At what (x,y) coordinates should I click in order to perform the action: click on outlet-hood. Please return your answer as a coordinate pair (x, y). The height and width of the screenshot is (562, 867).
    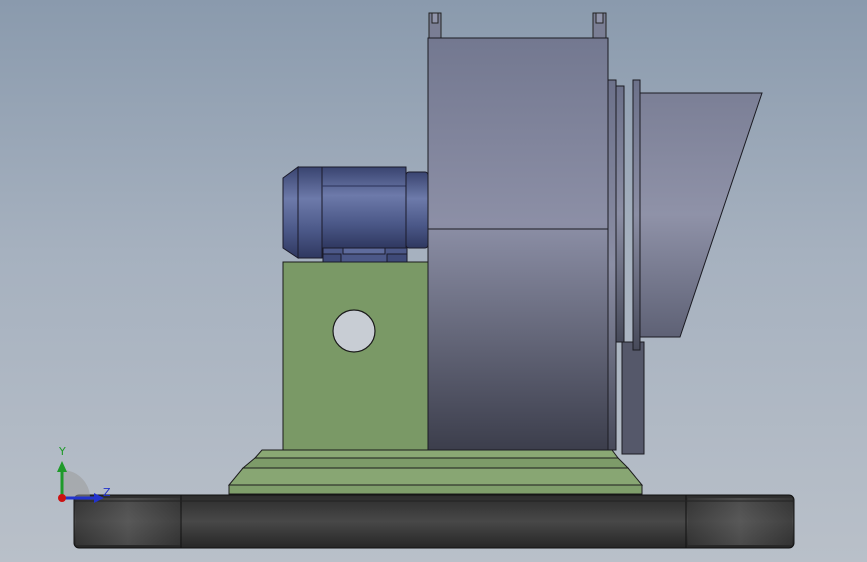
    Looking at the image, I should click on (701, 215).